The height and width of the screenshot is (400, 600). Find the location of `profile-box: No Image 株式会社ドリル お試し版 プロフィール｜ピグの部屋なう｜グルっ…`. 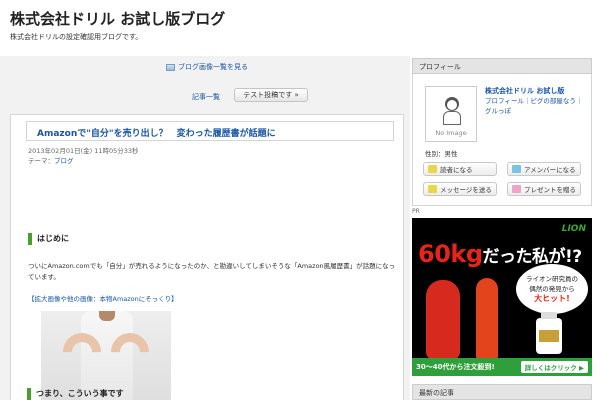

profile-box: No Image 株式会社ドリル お試し版 プロフィール｜ピグの部屋なう｜グルっ… is located at coordinates (502, 140).